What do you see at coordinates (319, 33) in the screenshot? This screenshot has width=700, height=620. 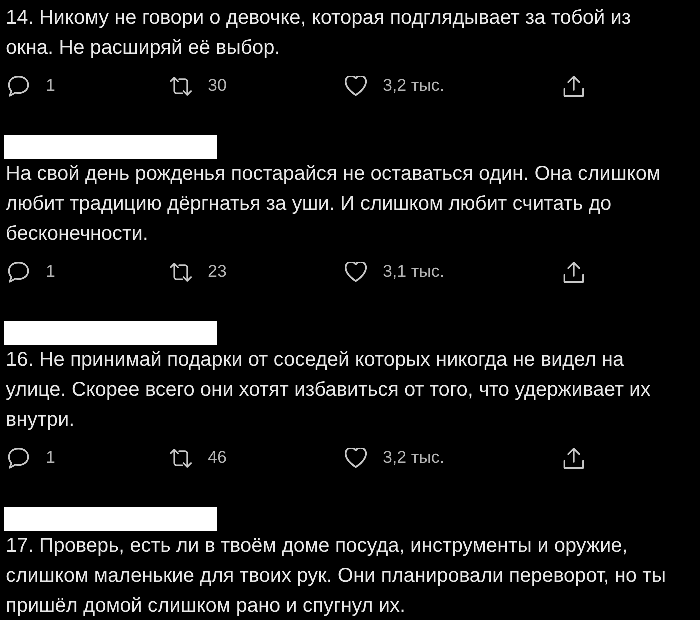 I see `tweet-text: 14. Никому не говори о девочке, которая подглядывает за тобой из окна. Не расширяй её выбор.` at bounding box center [319, 33].